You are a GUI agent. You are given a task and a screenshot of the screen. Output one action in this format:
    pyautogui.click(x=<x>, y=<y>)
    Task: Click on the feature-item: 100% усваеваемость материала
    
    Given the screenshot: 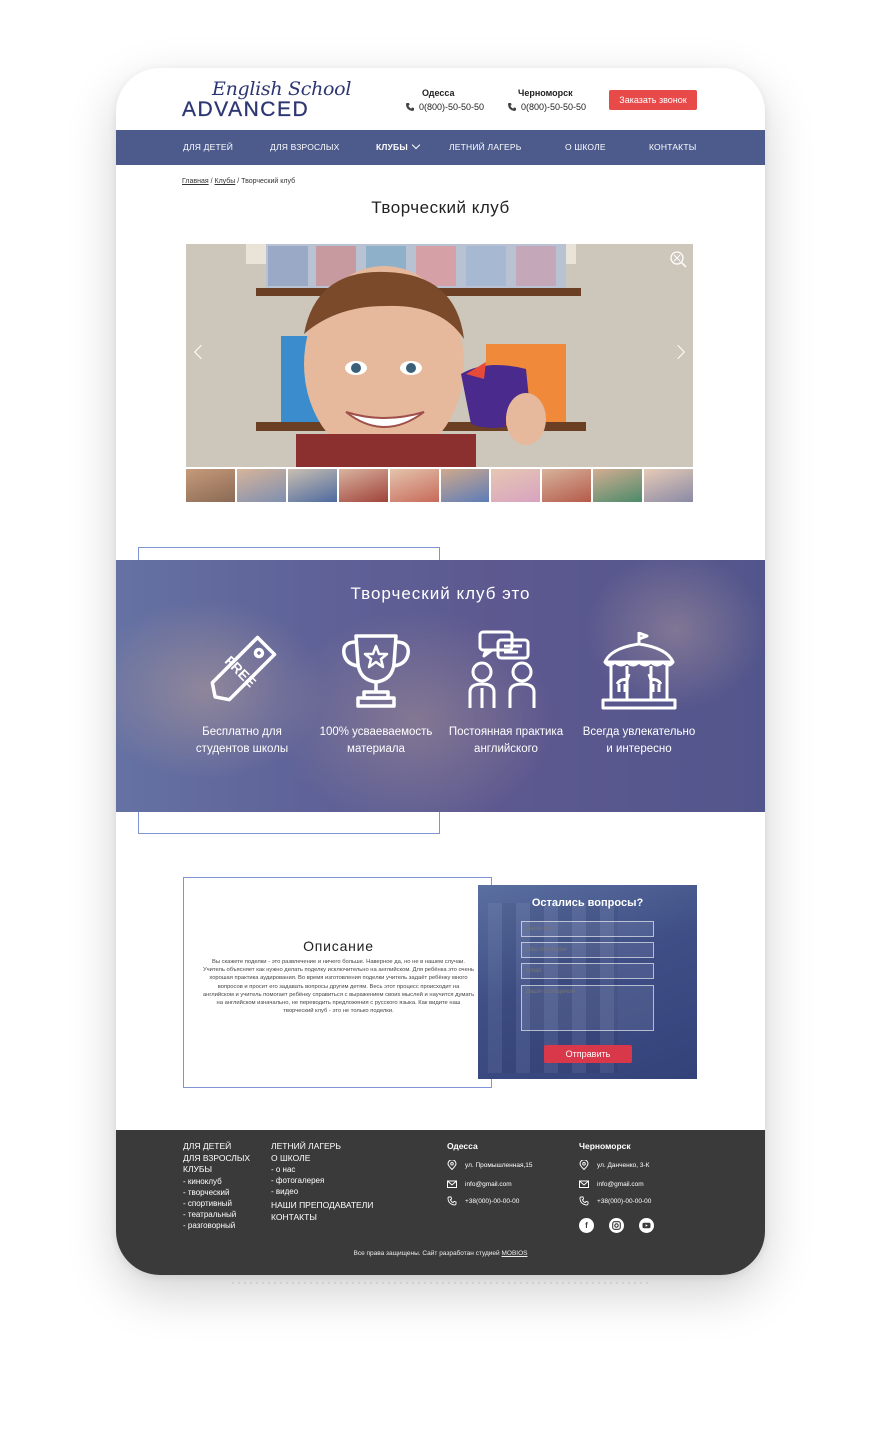 What is the action you would take?
    pyautogui.click(x=376, y=694)
    